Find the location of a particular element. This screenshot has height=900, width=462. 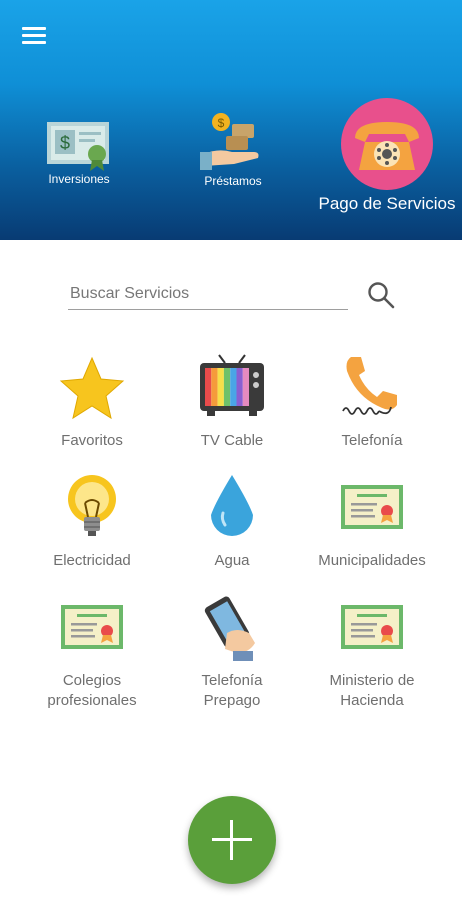

service-favoritos: Favoritos is located at coordinates (92, 402).